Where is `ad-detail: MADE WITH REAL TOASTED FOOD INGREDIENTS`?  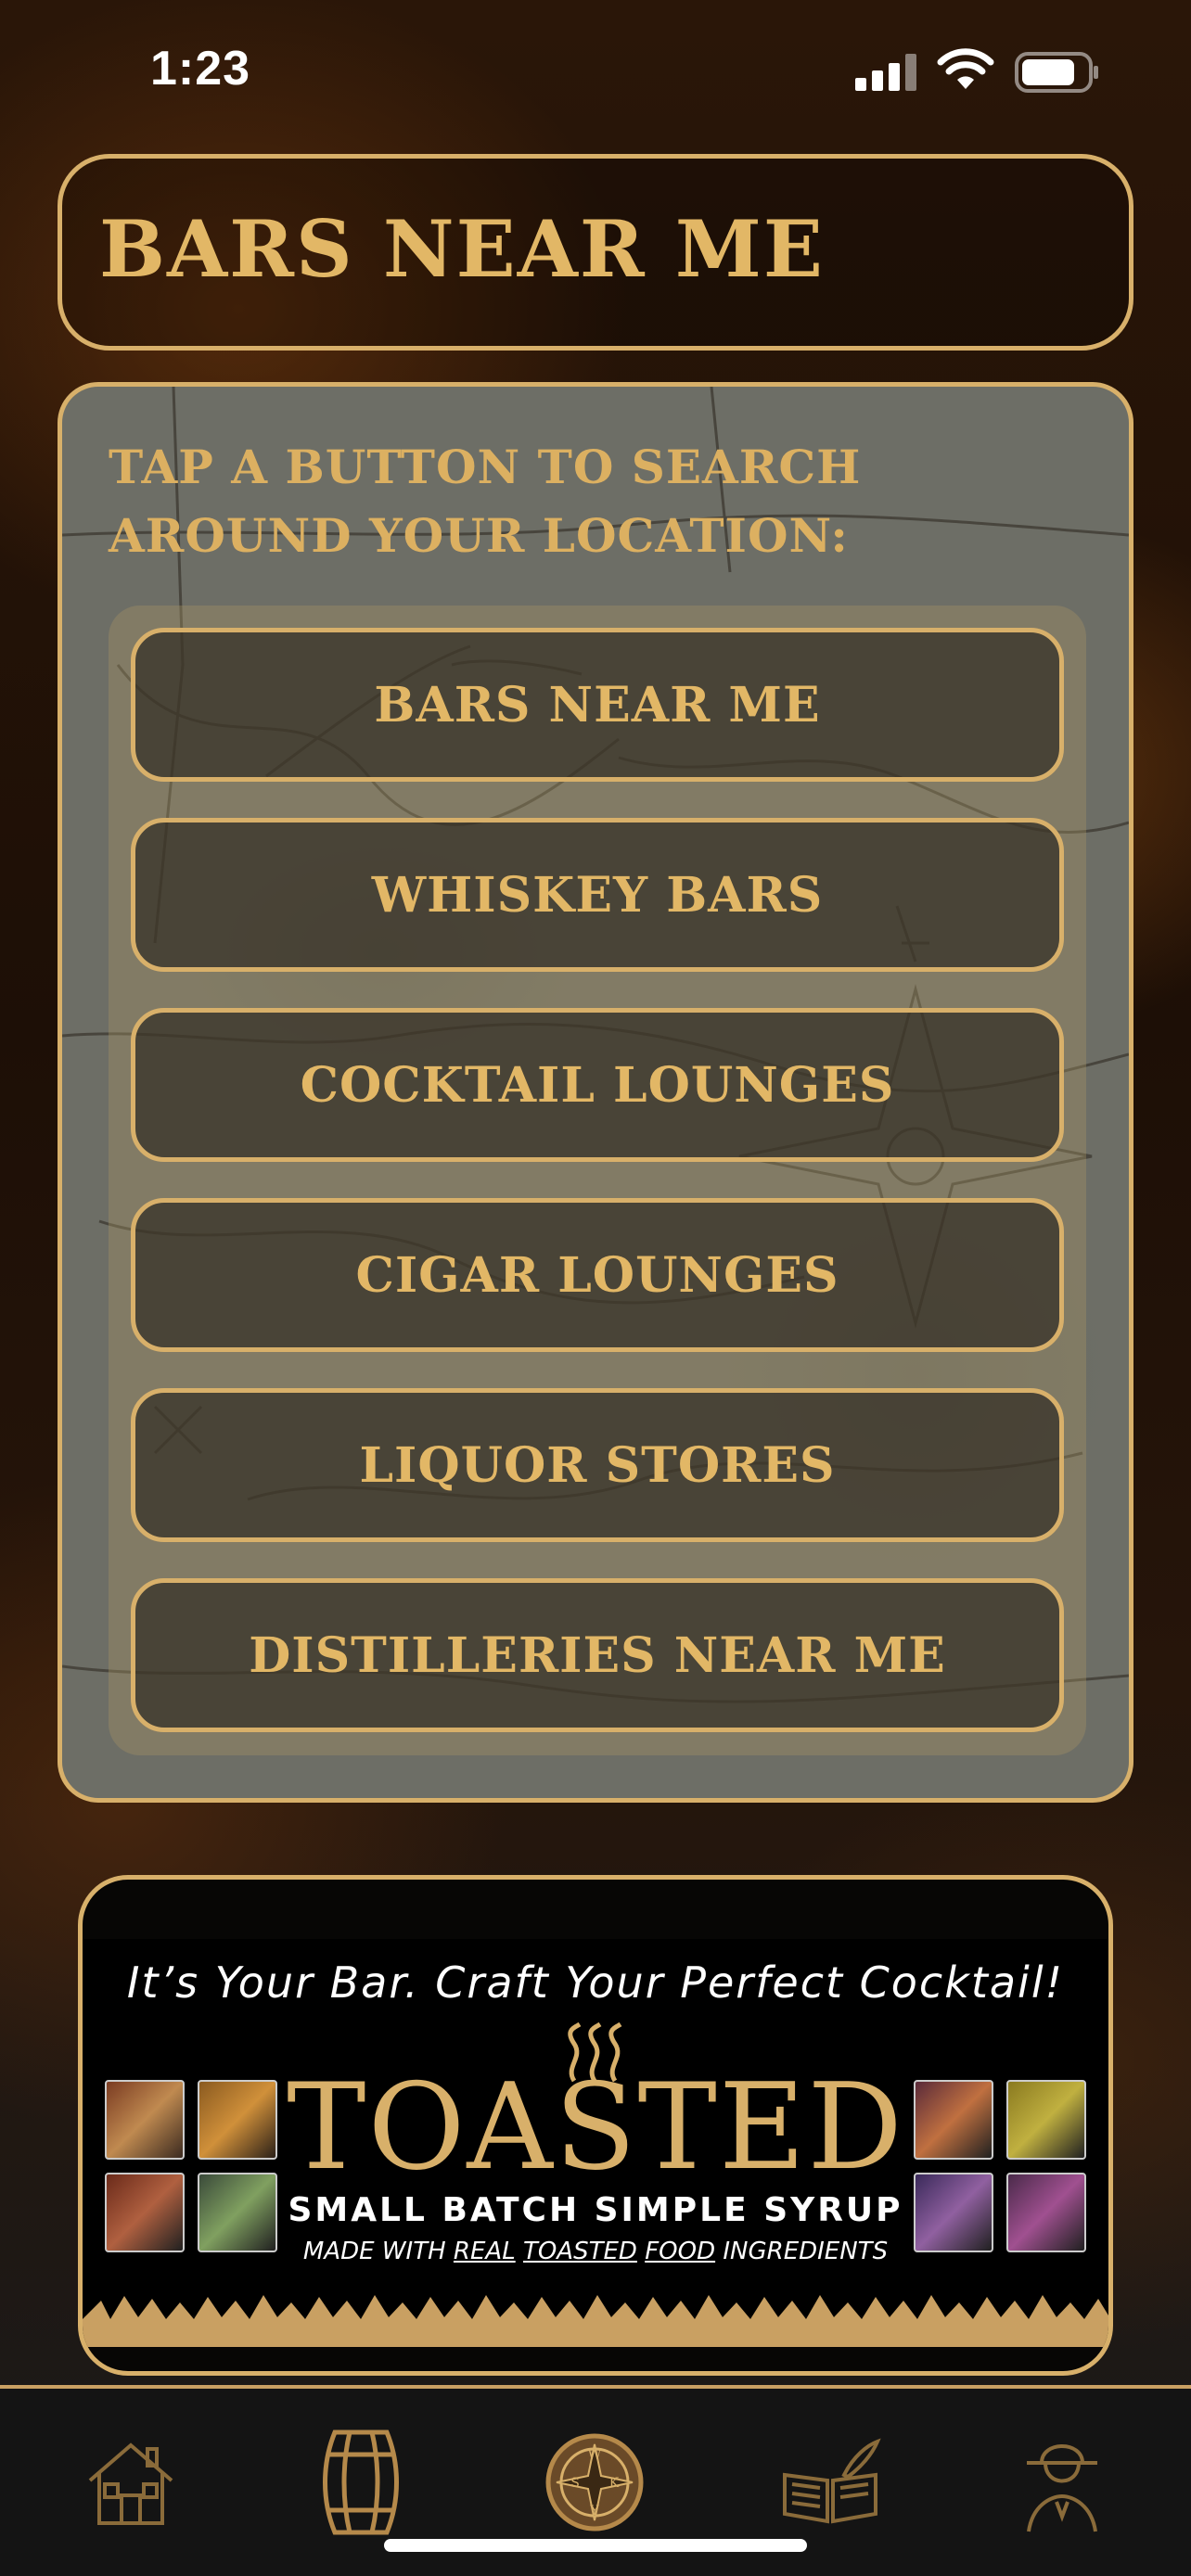 ad-detail: MADE WITH REAL TOASTED FOOD INGREDIENTS is located at coordinates (595, 2251).